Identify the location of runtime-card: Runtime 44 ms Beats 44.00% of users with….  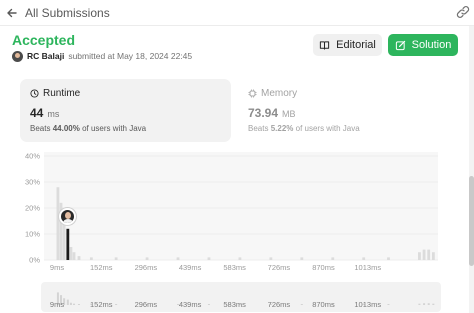
(125, 110).